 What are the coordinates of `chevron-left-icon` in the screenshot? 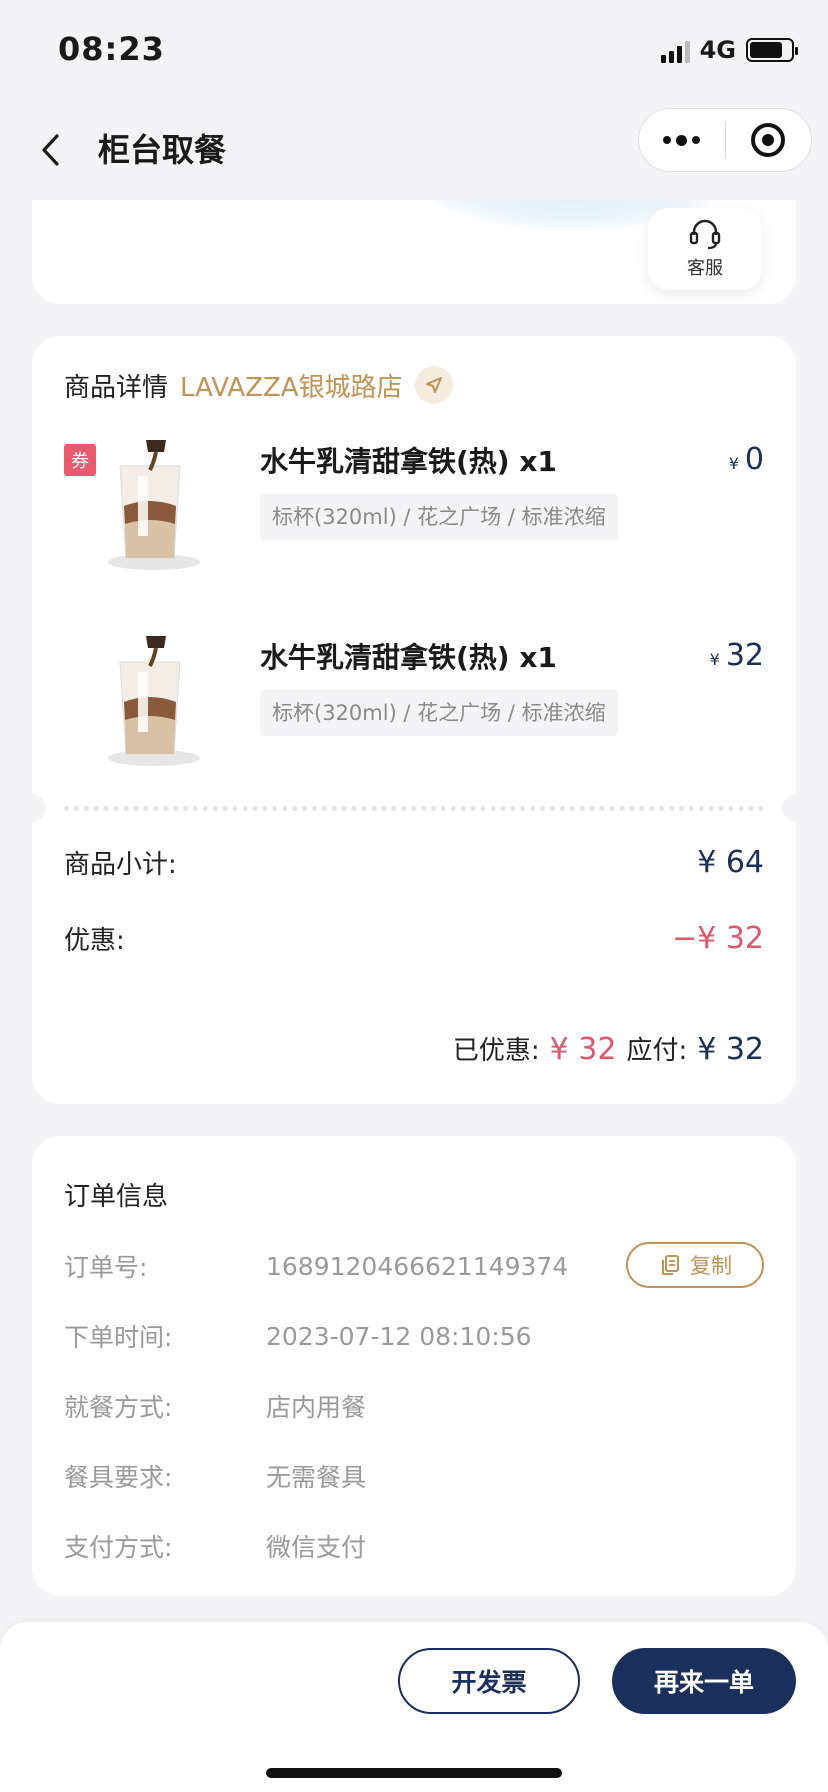 It's located at (50, 150).